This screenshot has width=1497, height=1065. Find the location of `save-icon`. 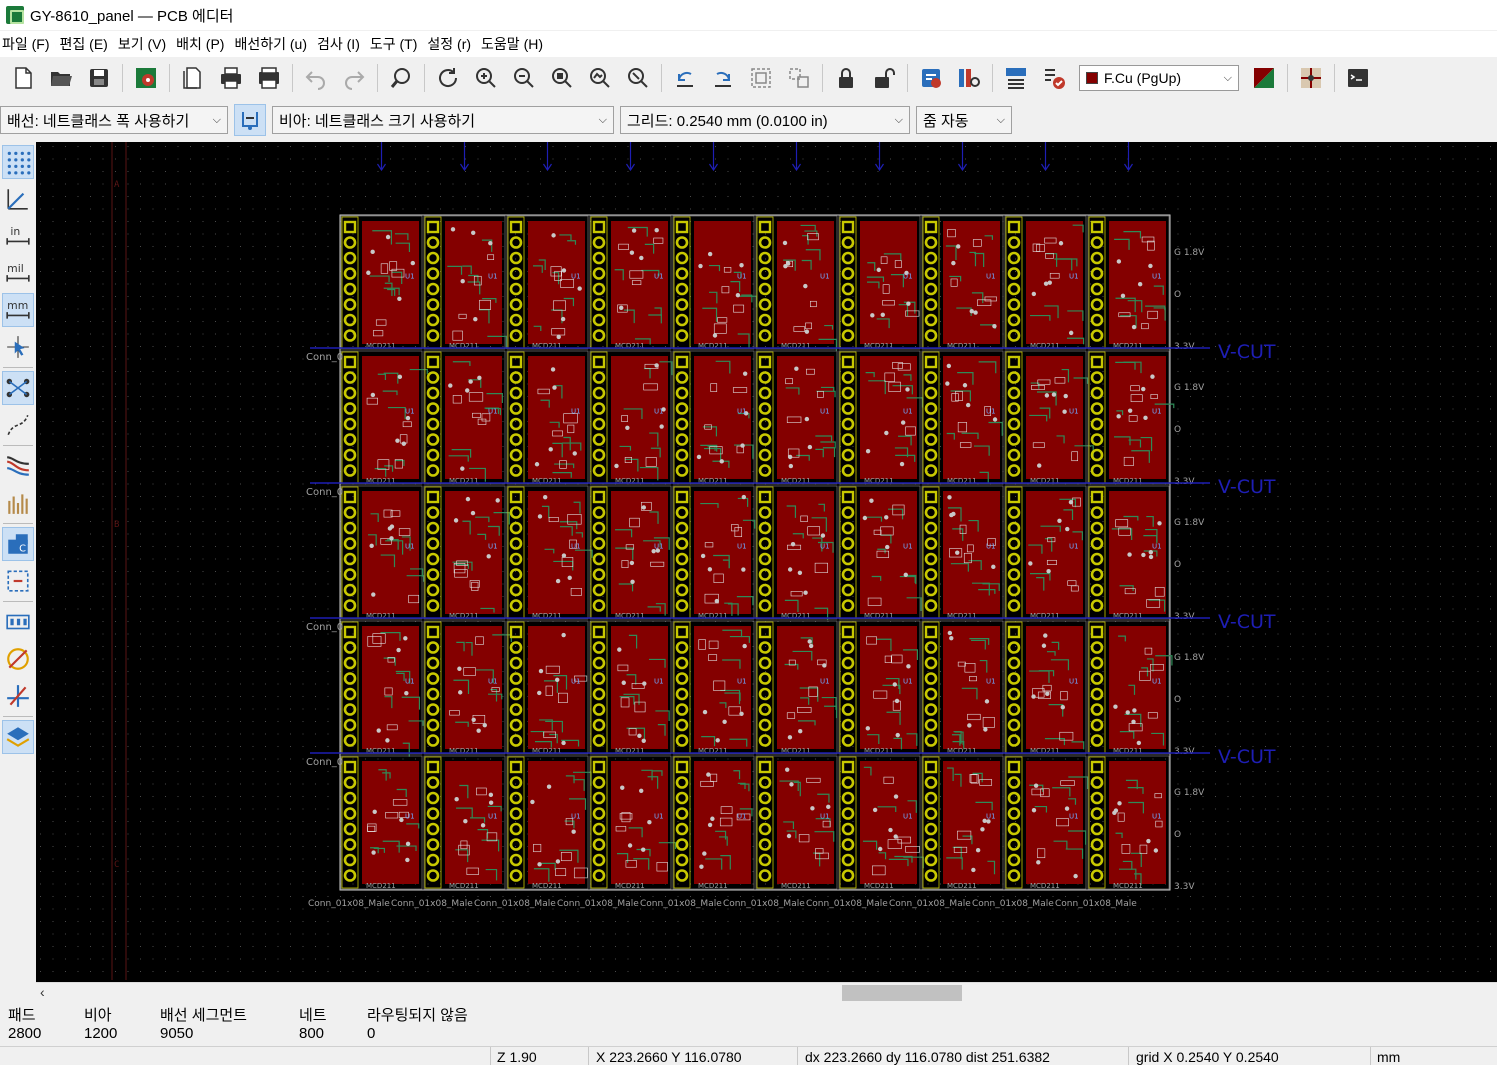

save-icon is located at coordinates (99, 78).